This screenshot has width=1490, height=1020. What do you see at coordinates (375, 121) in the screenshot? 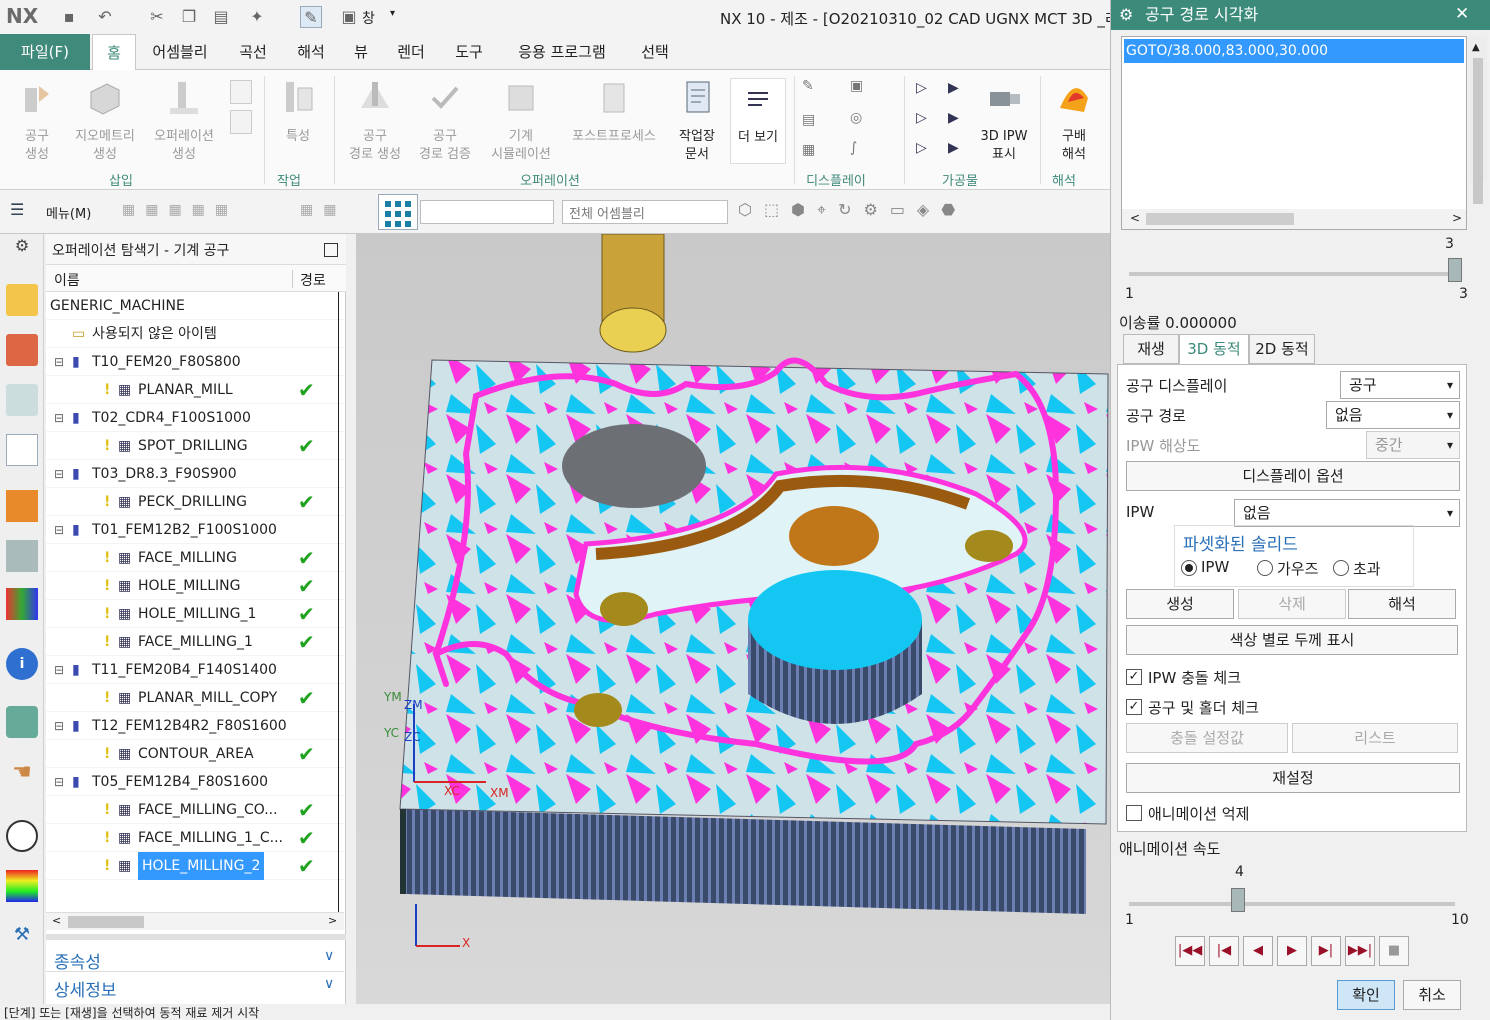
I see `generate-toolpath-button: 공구 경로 생성` at bounding box center [375, 121].